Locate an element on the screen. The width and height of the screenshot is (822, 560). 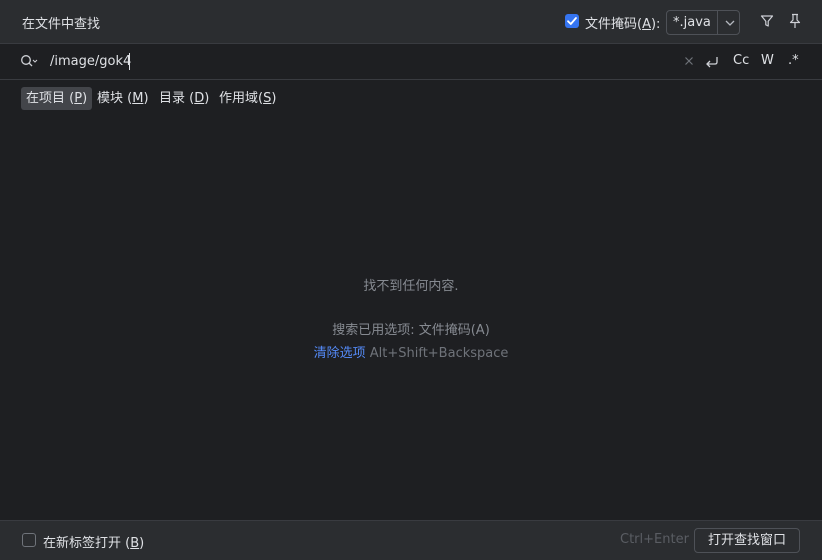
new-tab-mnemonic: B is located at coordinates (135, 543).